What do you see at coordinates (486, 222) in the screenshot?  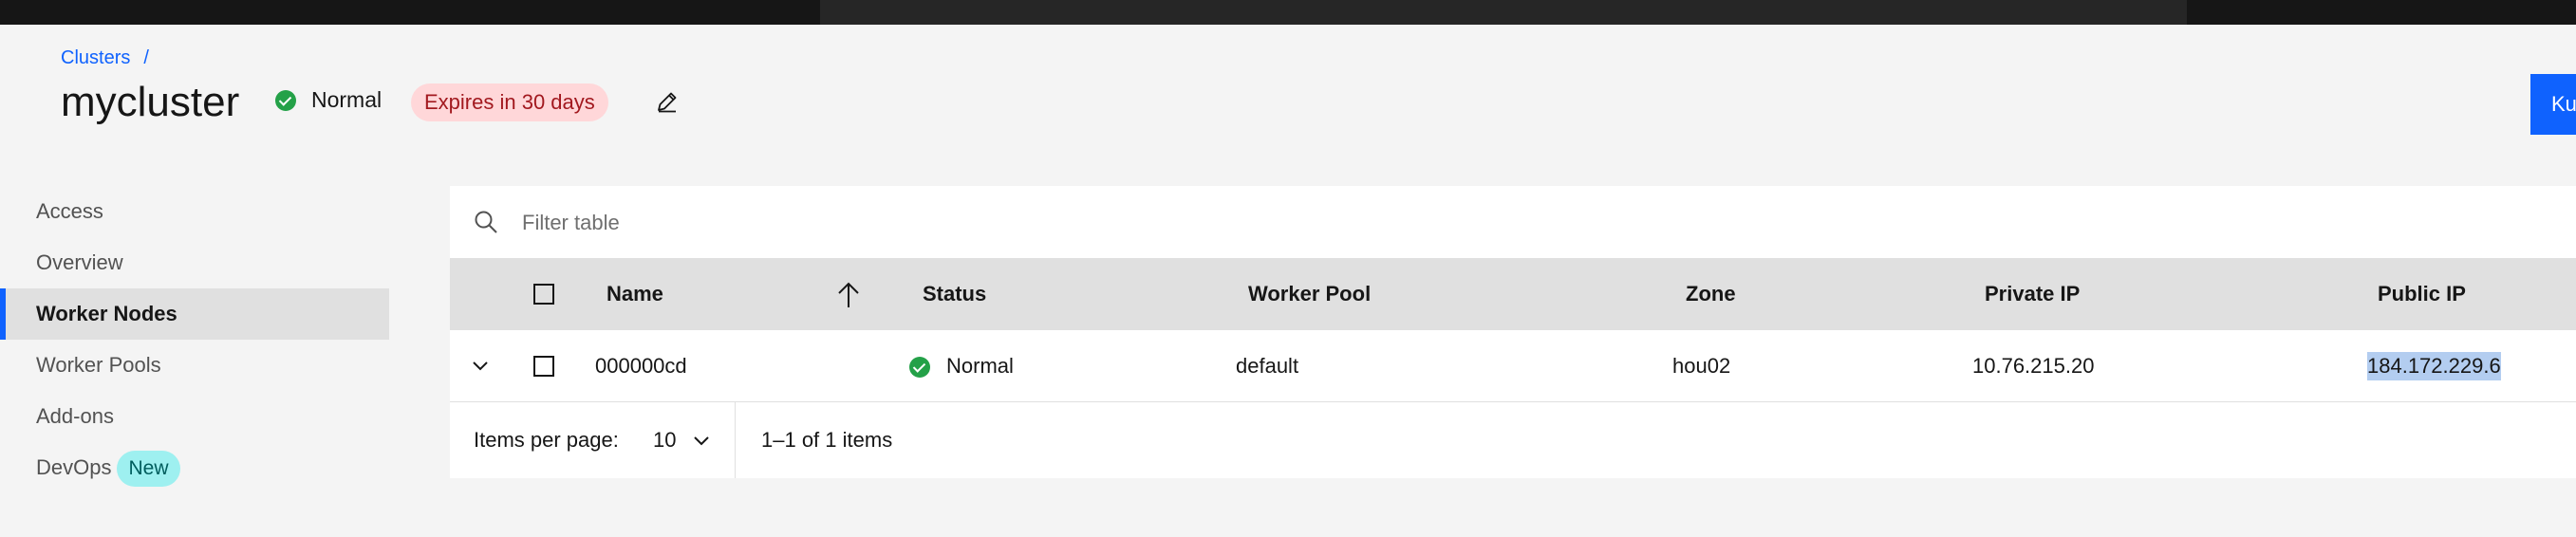 I see `search-icon` at bounding box center [486, 222].